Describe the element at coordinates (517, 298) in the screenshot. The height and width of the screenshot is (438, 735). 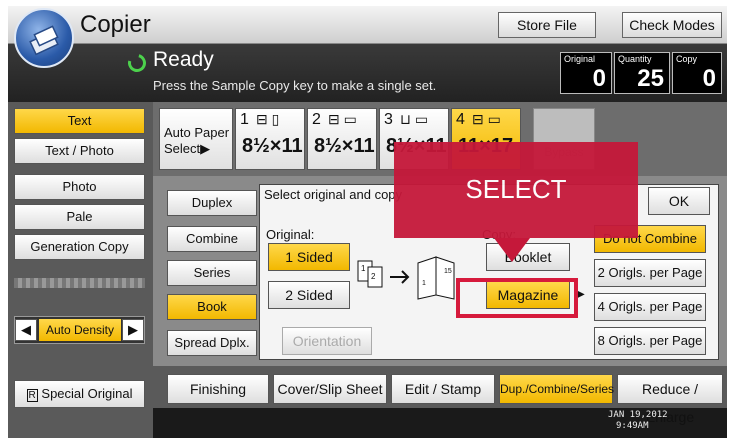
I see `magazine-highlight-box` at that location.